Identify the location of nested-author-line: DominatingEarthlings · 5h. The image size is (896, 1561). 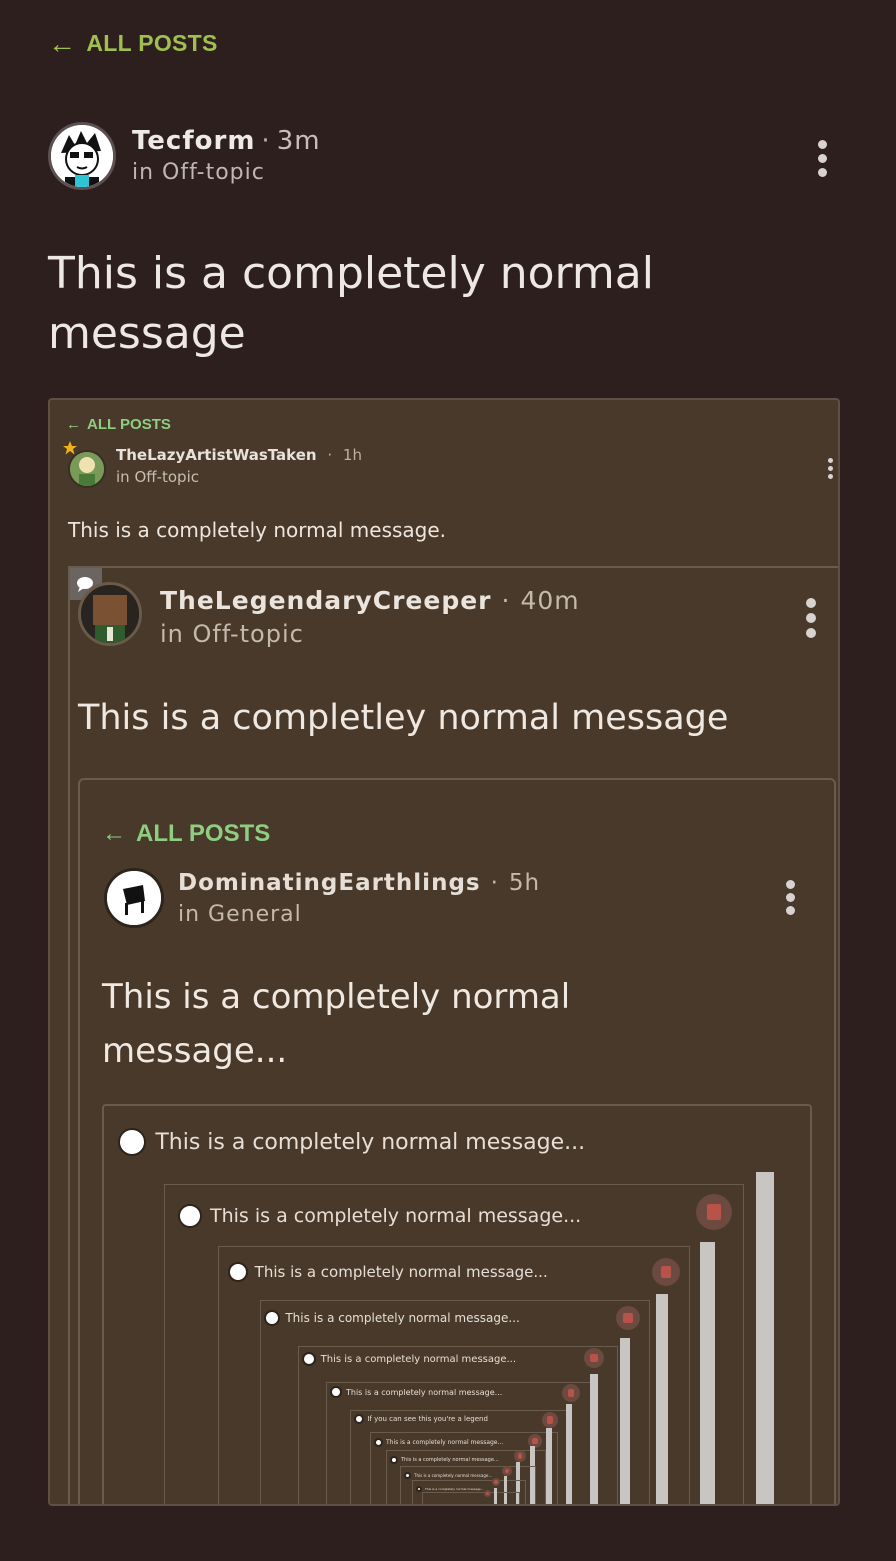
(359, 883).